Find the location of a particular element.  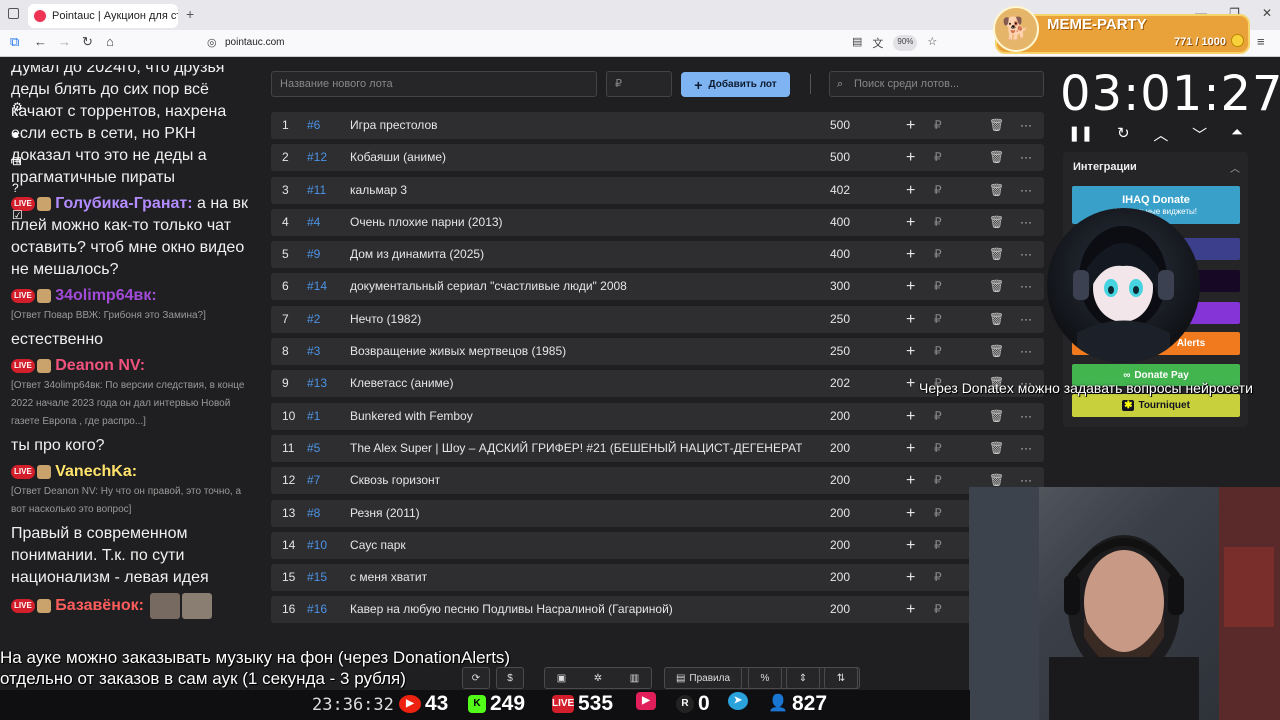

lot-row: 2 #12 Кобаяши (аниме) 500 + ₽ 🗑 ··· is located at coordinates (657, 158).